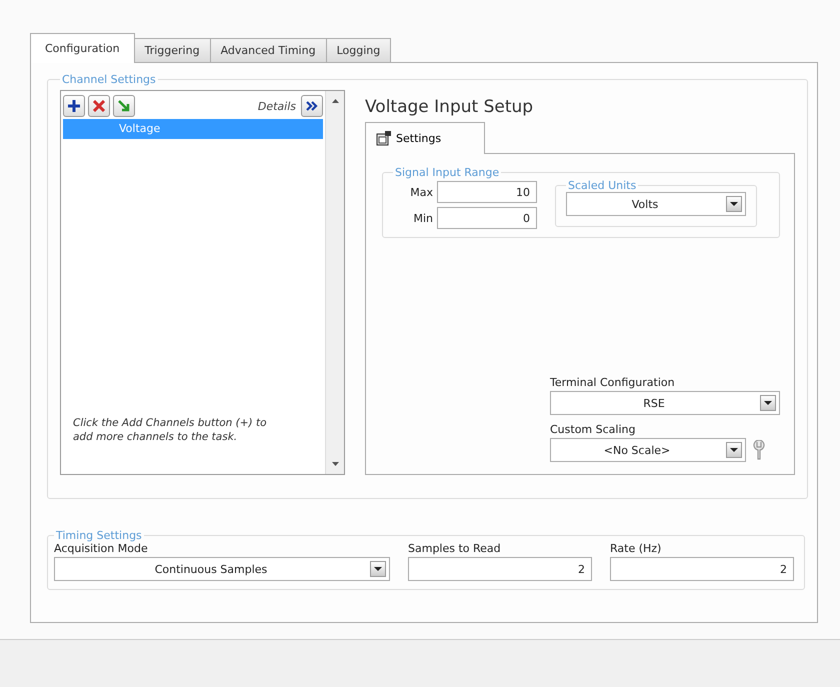 The image size is (840, 687). I want to click on channel-tool-button, so click(124, 106).